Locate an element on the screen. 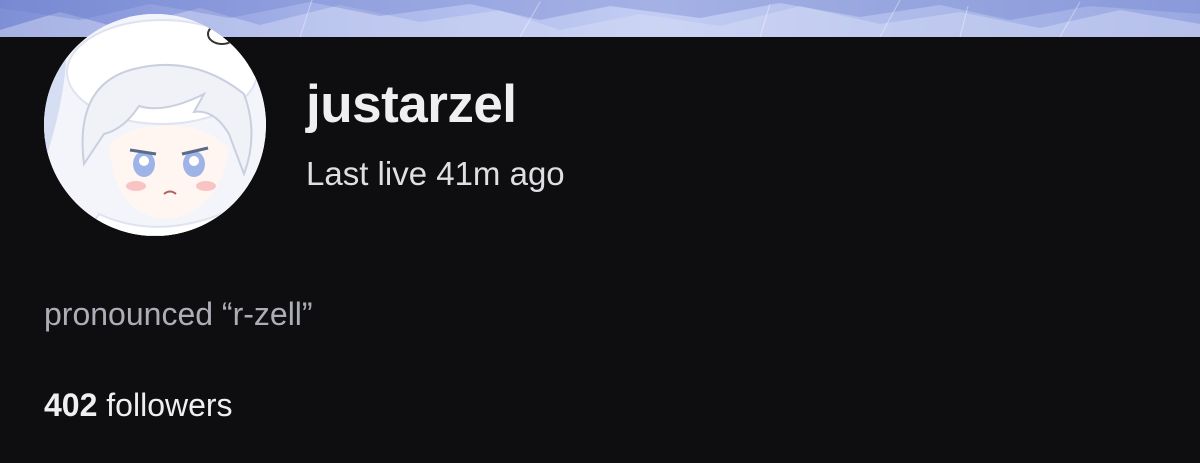 Image resolution: width=1200 pixels, height=463 pixels. bio-text: pronounced “r-zell” is located at coordinates (178, 314).